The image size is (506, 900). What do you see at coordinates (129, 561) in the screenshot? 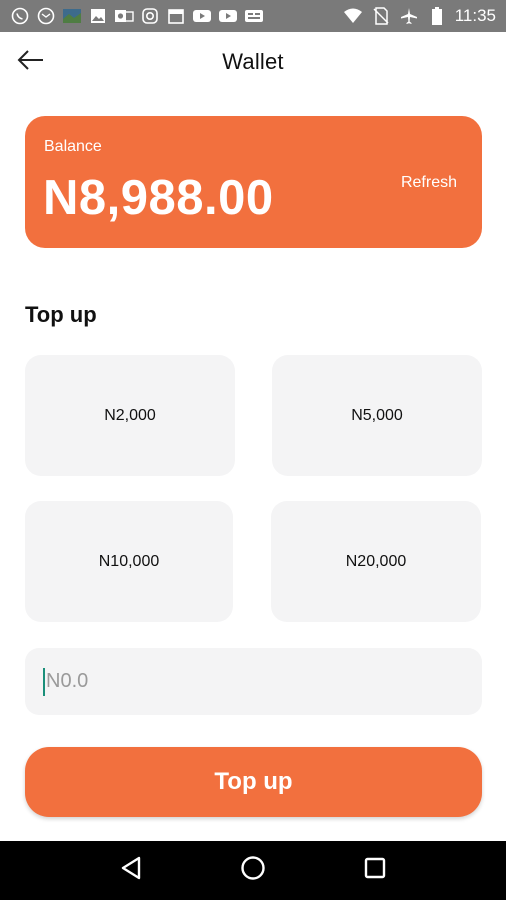
I see `amount-option-10000: N10,000` at bounding box center [129, 561].